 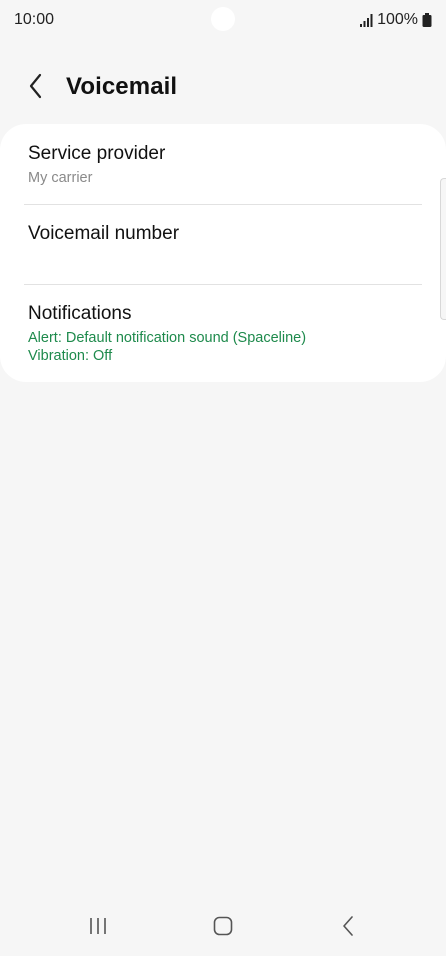 I want to click on home-icon, so click(x=223, y=928).